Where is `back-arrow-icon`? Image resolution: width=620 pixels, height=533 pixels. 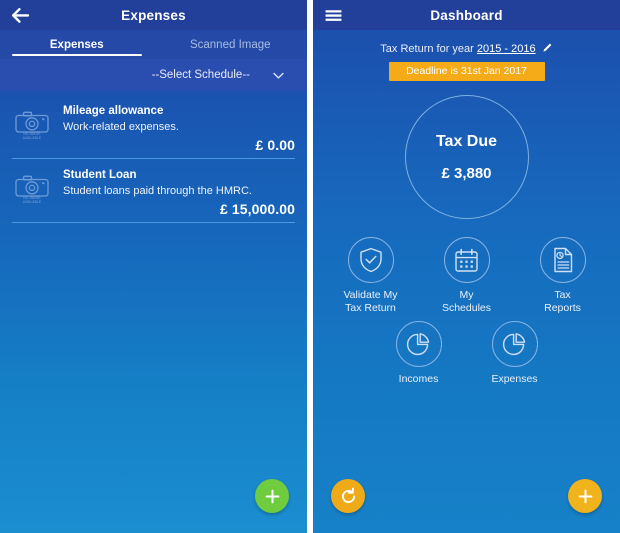 back-arrow-icon is located at coordinates (20, 15).